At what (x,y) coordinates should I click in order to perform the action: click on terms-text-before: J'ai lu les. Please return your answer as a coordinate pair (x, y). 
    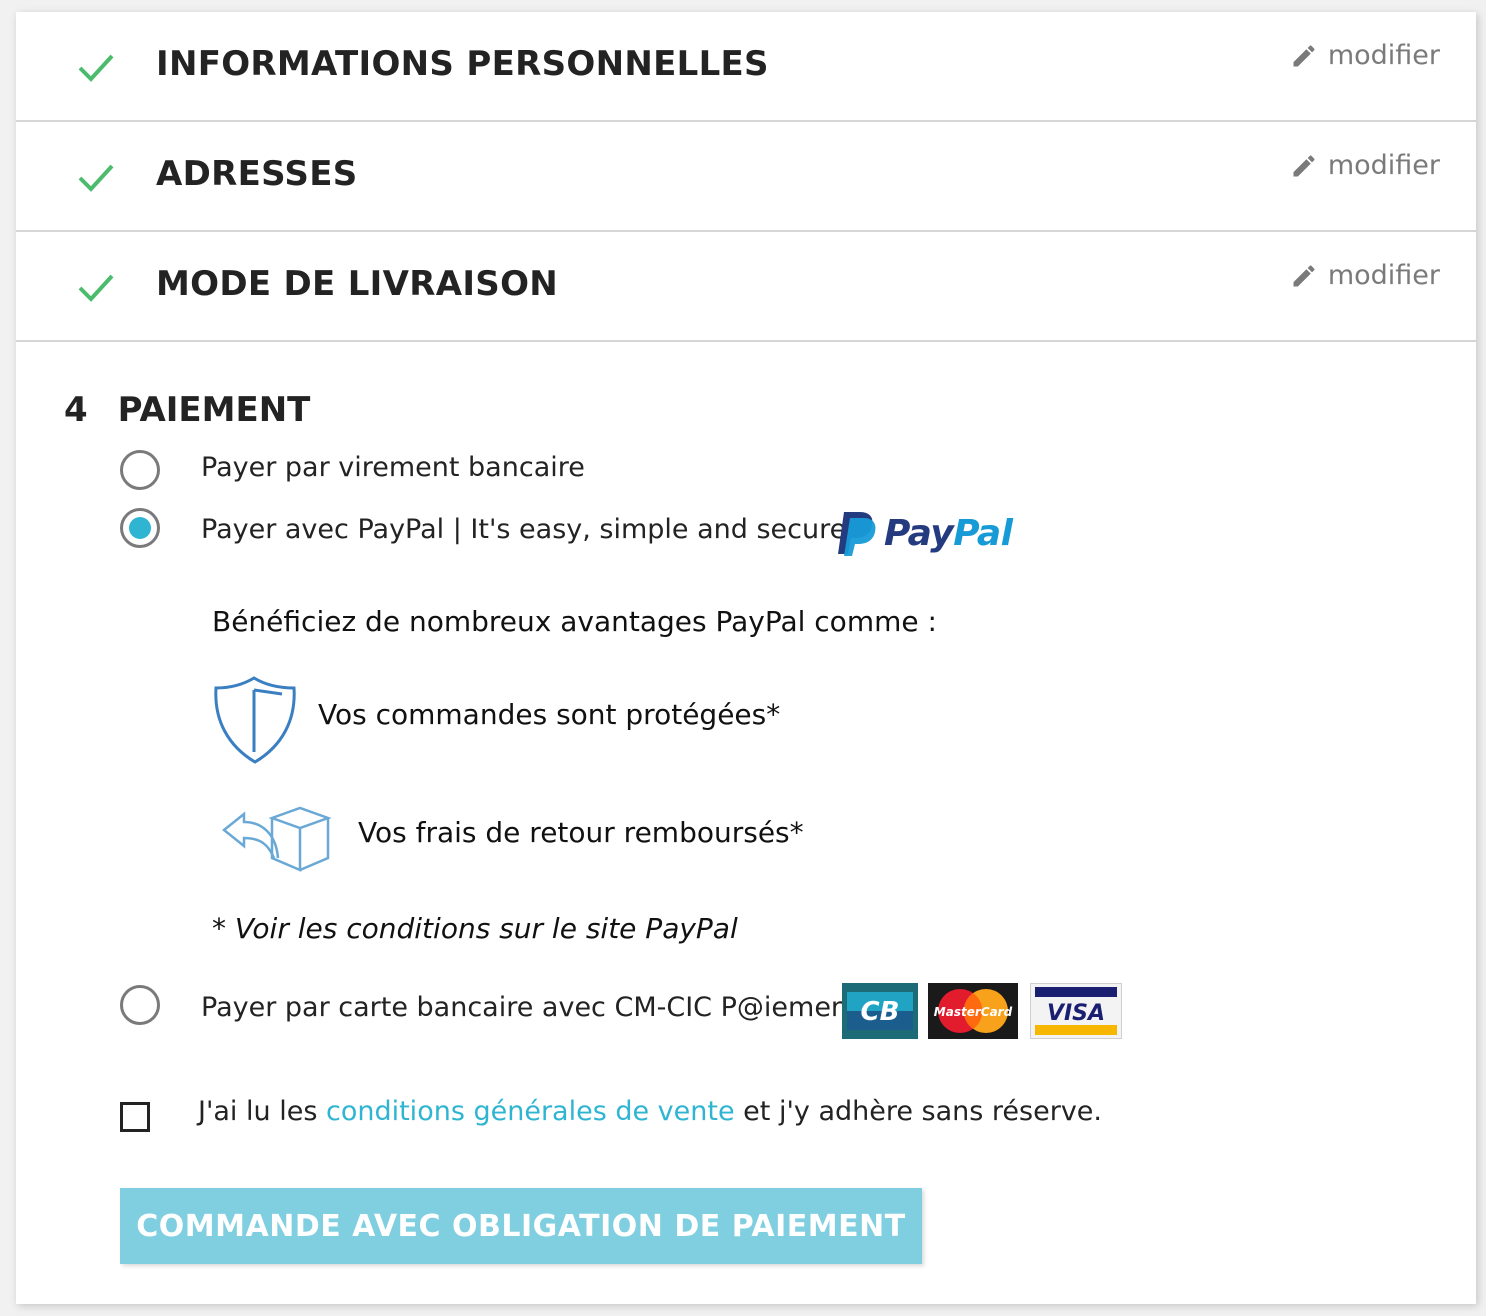
    Looking at the image, I should click on (262, 1111).